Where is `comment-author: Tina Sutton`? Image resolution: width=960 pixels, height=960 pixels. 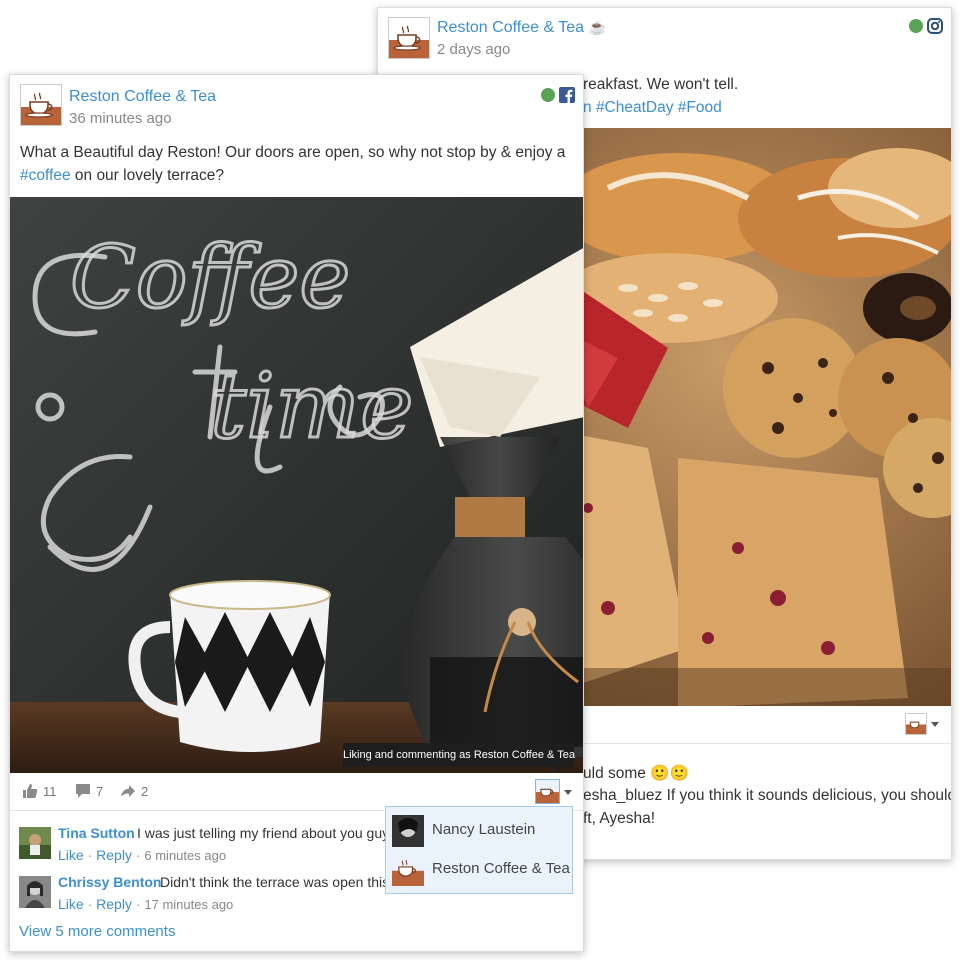 comment-author: Tina Sutton is located at coordinates (96, 833).